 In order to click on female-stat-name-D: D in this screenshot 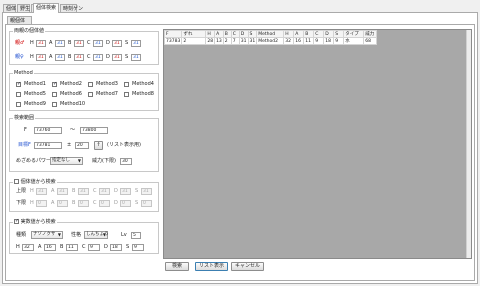, I will do `click(108, 57)`.